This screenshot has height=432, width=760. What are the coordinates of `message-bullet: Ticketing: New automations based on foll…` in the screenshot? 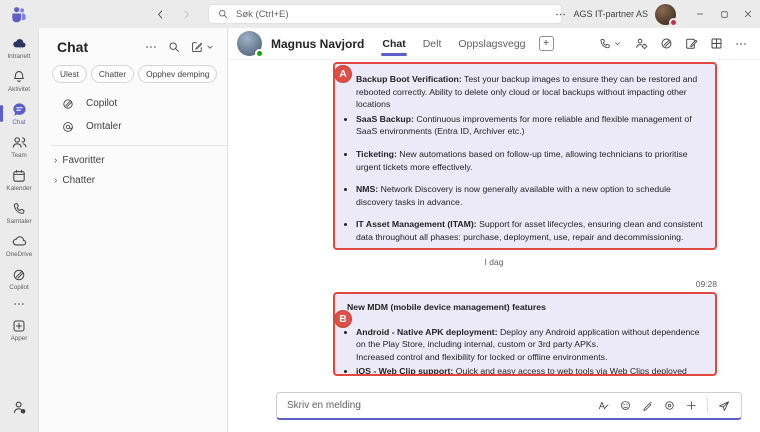 It's located at (531, 160).